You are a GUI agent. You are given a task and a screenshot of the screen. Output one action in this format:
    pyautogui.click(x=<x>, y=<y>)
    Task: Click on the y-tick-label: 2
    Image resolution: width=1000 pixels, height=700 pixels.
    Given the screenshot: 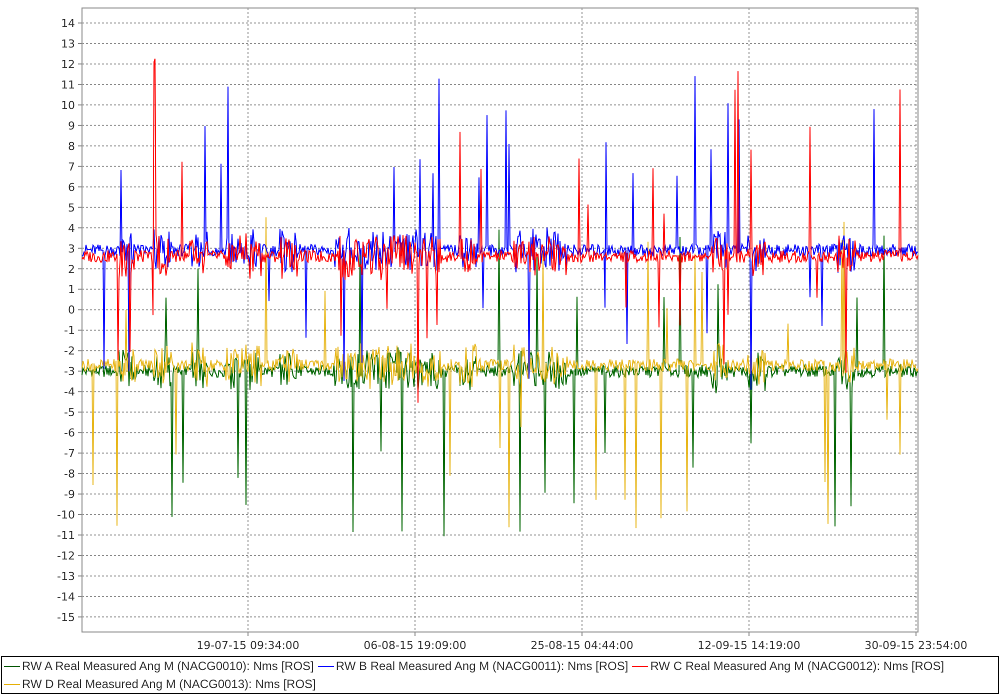 What is the action you would take?
    pyautogui.click(x=71, y=269)
    